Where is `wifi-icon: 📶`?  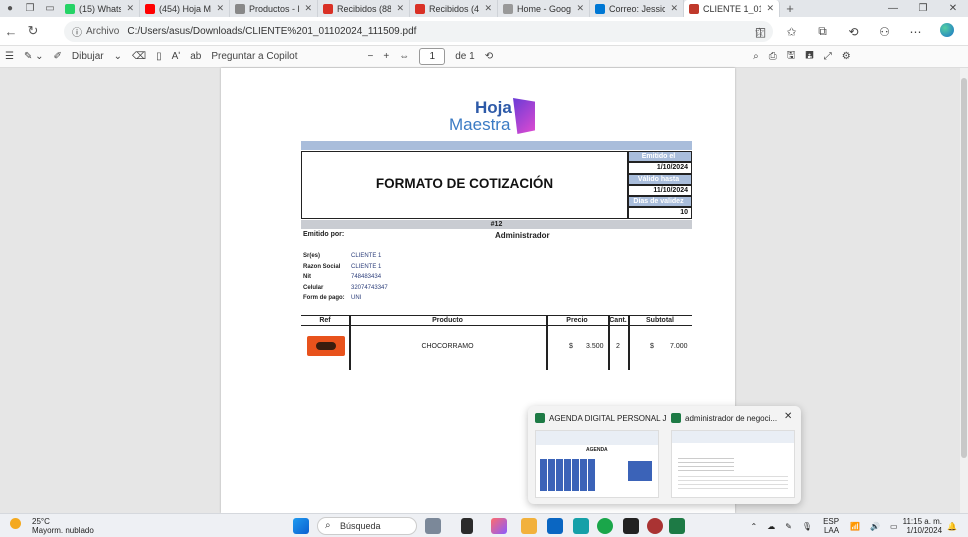
wifi-icon: 📶 is located at coordinates (855, 526).